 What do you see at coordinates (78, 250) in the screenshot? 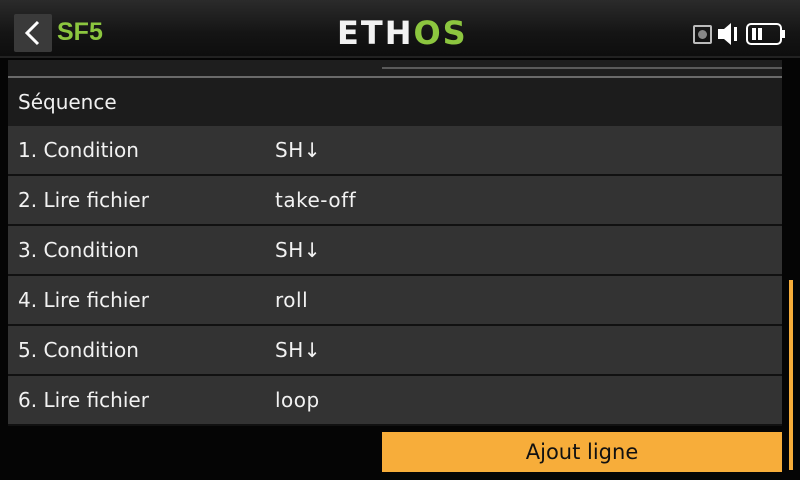
I see `row-label: 3. Condition` at bounding box center [78, 250].